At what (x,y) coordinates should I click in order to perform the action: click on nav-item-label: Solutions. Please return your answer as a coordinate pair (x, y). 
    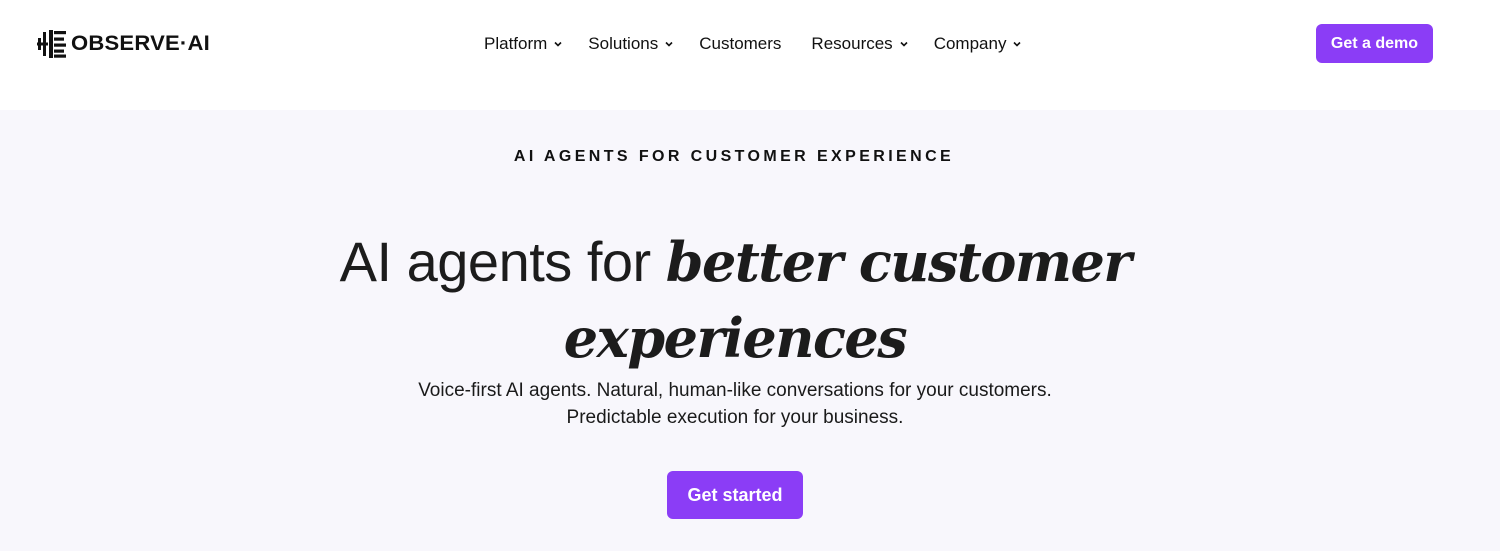
    Looking at the image, I should click on (623, 43).